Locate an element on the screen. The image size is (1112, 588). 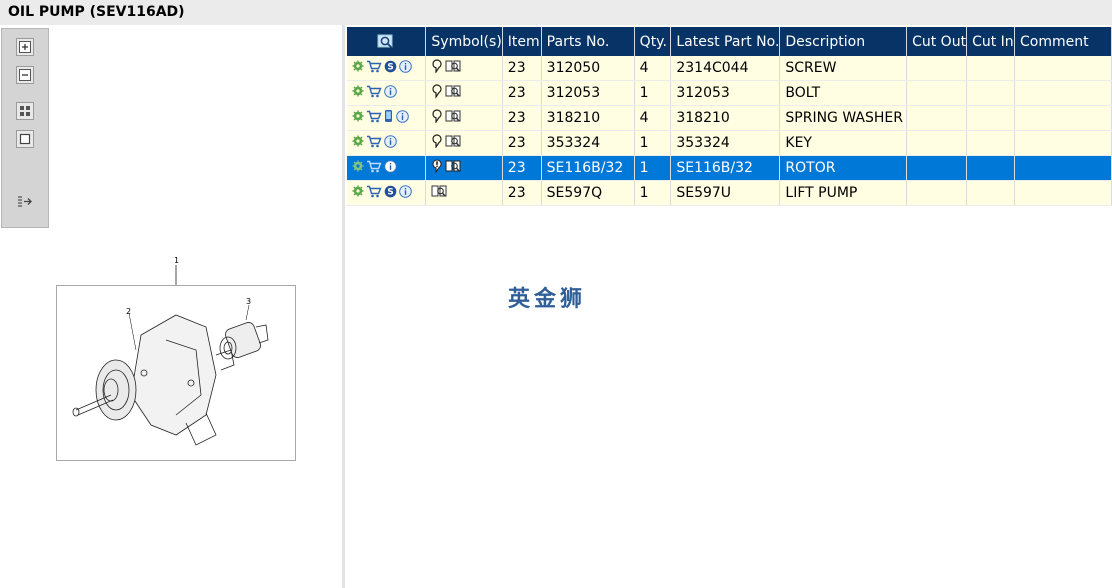
cell-latest-part-no: 353324 is located at coordinates (725, 143).